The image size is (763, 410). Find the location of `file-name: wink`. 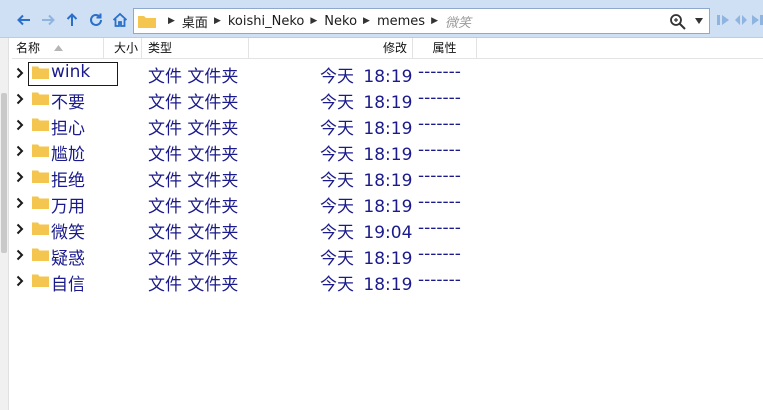

file-name: wink is located at coordinates (71, 72).